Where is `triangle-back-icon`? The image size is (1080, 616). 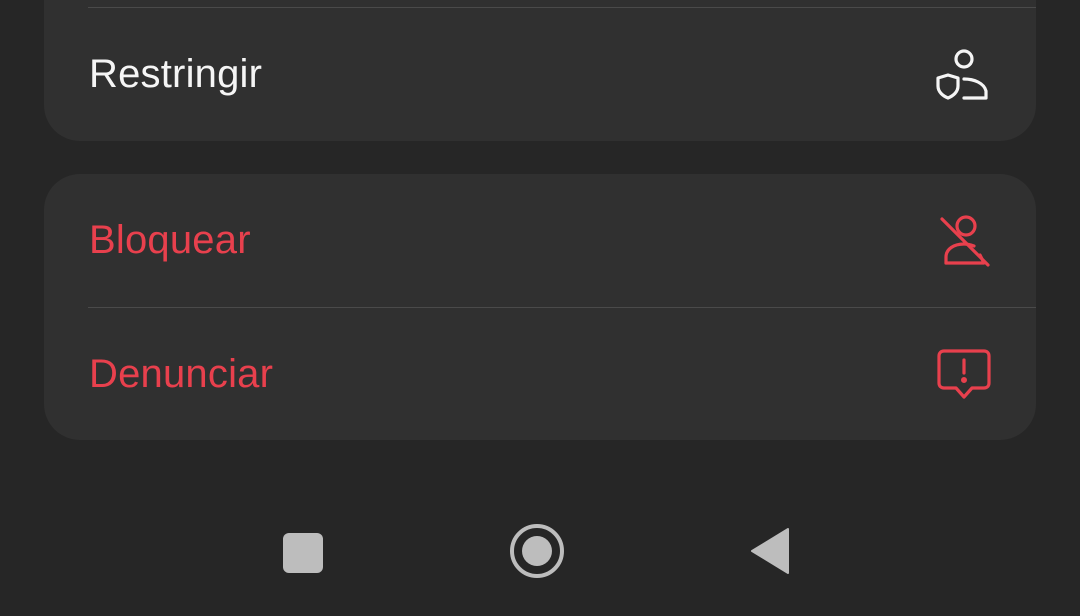
triangle-back-icon is located at coordinates (770, 553).